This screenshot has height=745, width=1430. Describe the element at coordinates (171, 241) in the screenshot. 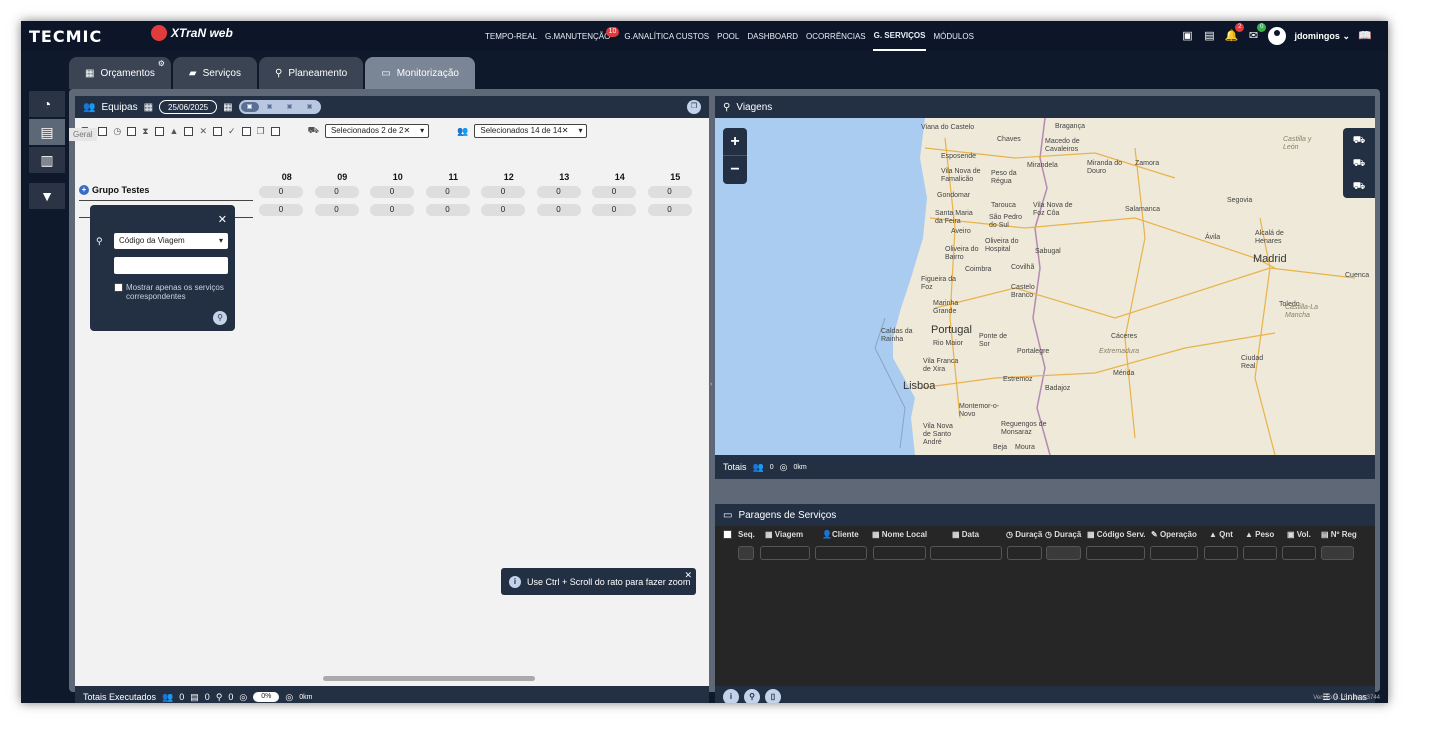

I see `search-field-select: Código da Viagem` at that location.